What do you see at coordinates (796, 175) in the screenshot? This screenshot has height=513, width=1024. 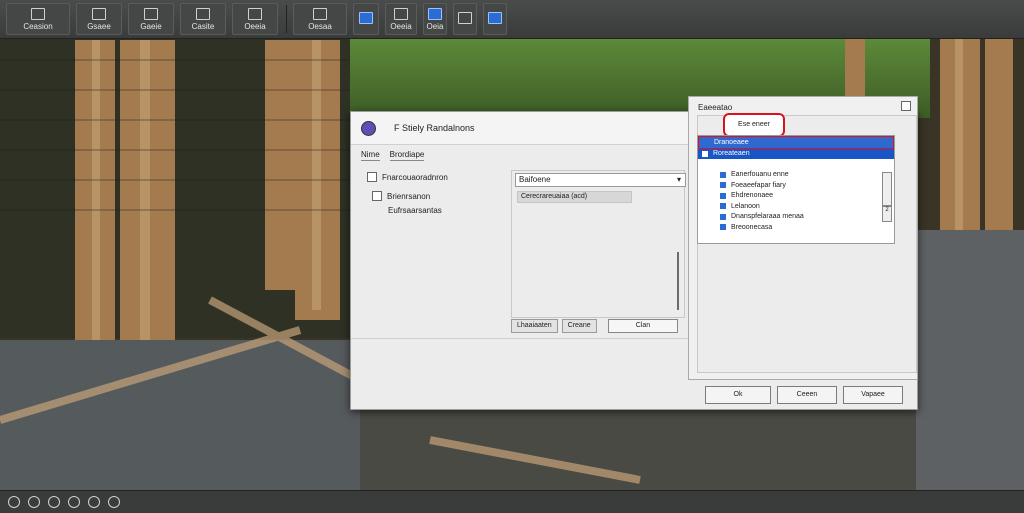 I see `tree-row: Eanerfouanu enne` at bounding box center [796, 175].